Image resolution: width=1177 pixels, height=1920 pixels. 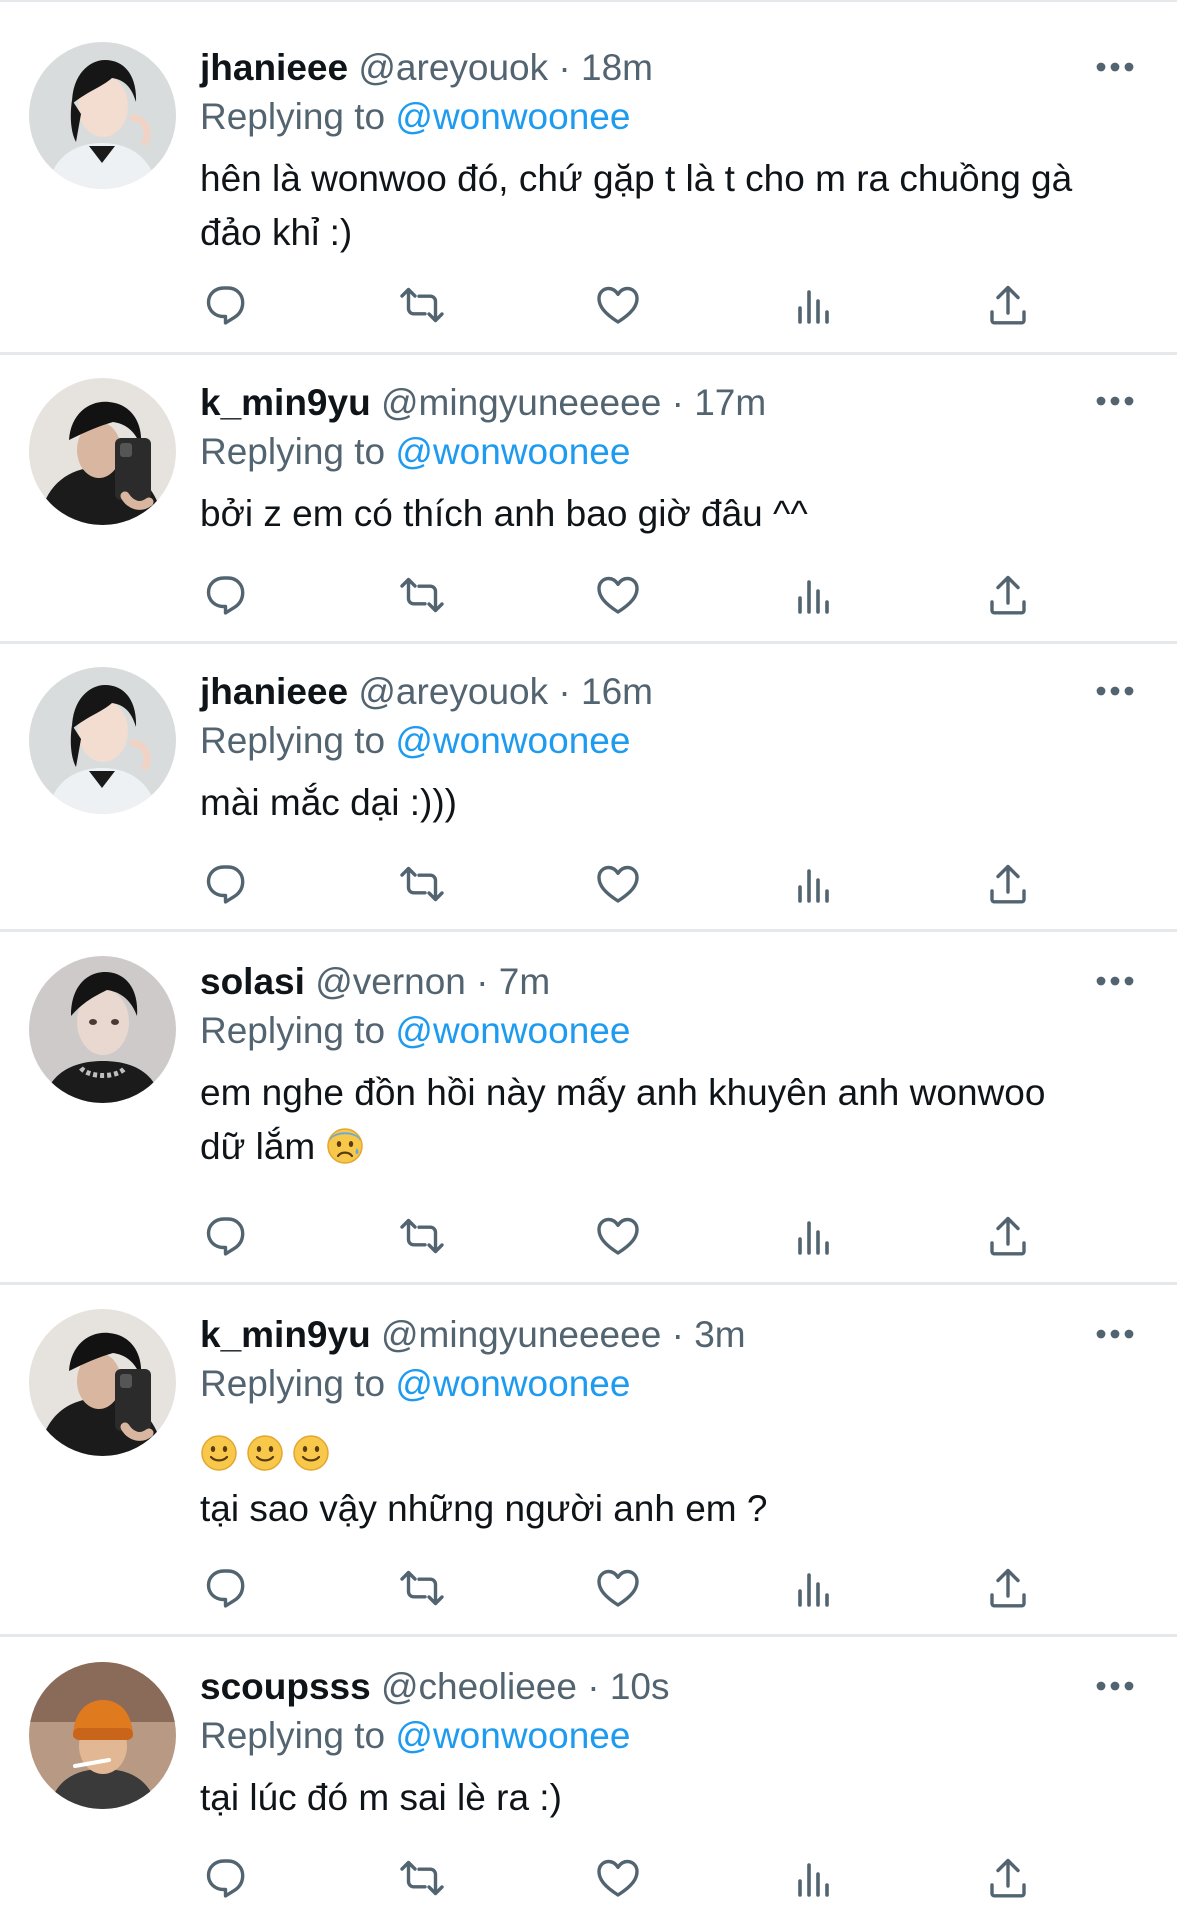 What do you see at coordinates (640, 1686) in the screenshot?
I see `timestamp: 10s` at bounding box center [640, 1686].